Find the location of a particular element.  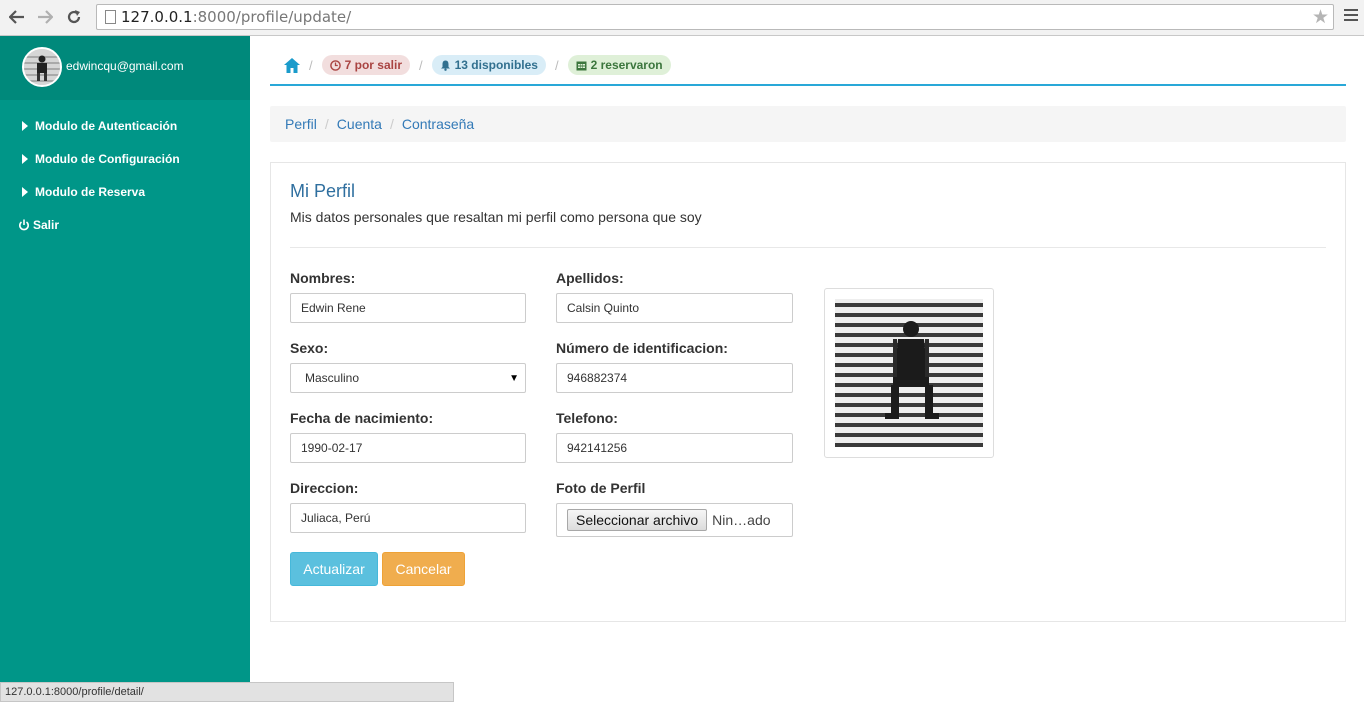

file-name: Nin…ado is located at coordinates (741, 520).